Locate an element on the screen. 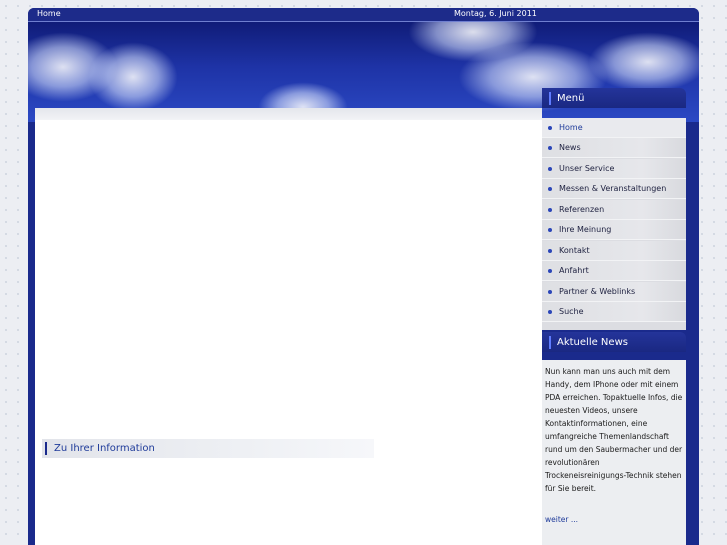  current-date: Montag, 6. Juni 2011 is located at coordinates (495, 13).